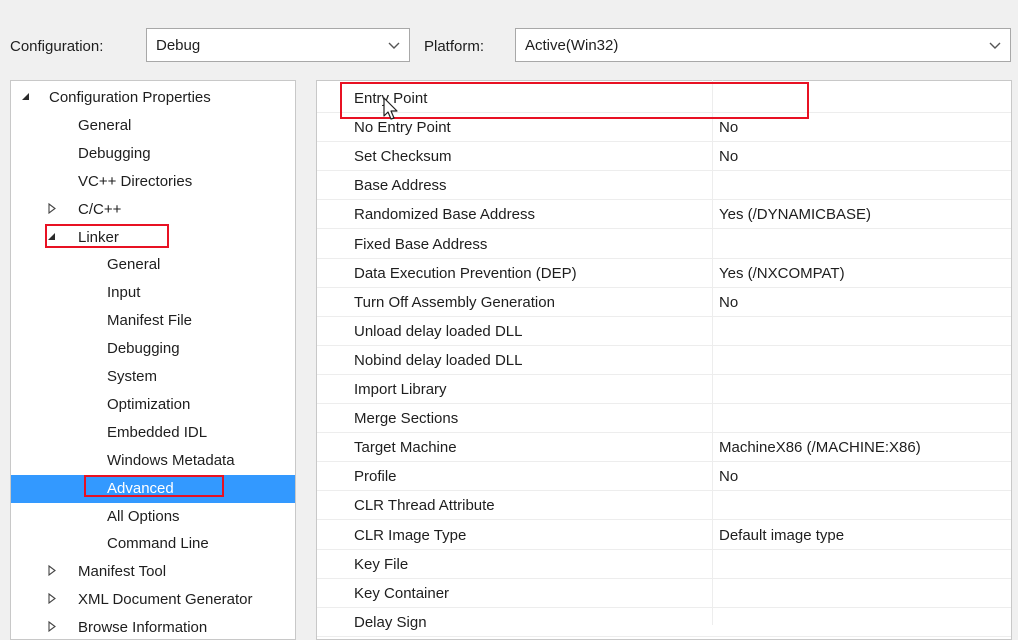 The image size is (1018, 640). I want to click on tree-item: VC++ Directories, so click(153, 182).